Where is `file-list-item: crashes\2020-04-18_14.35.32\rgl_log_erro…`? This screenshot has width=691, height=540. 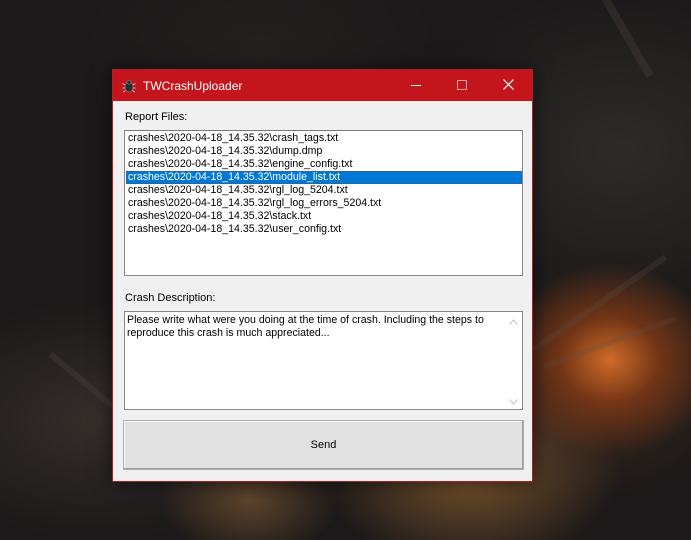
file-list-item: crashes\2020-04-18_14.35.32\rgl_log_erro… is located at coordinates (324, 203).